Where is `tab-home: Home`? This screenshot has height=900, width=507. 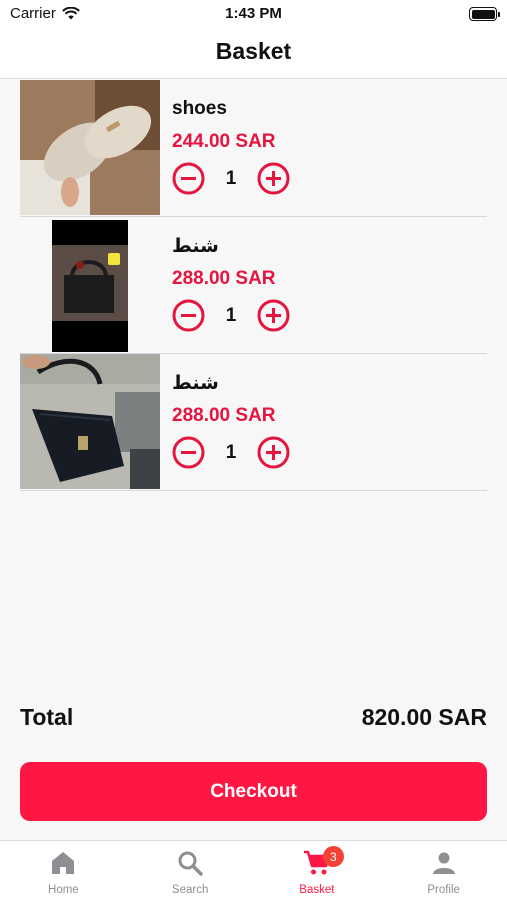
tab-home: Home is located at coordinates (63, 870).